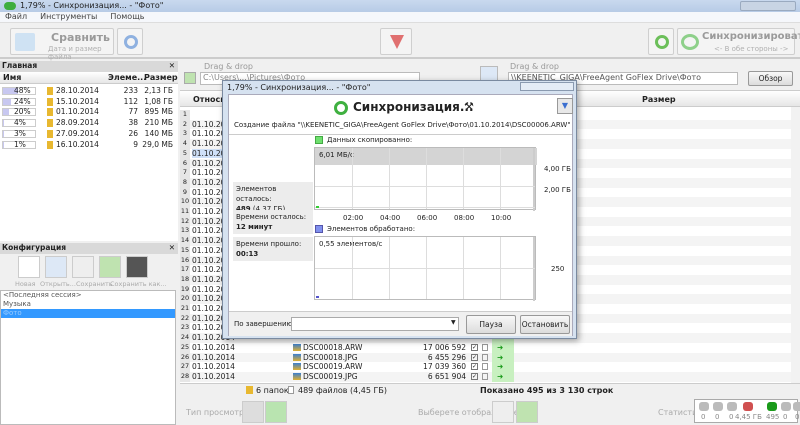  I want to click on save-config-button, so click(83, 267).